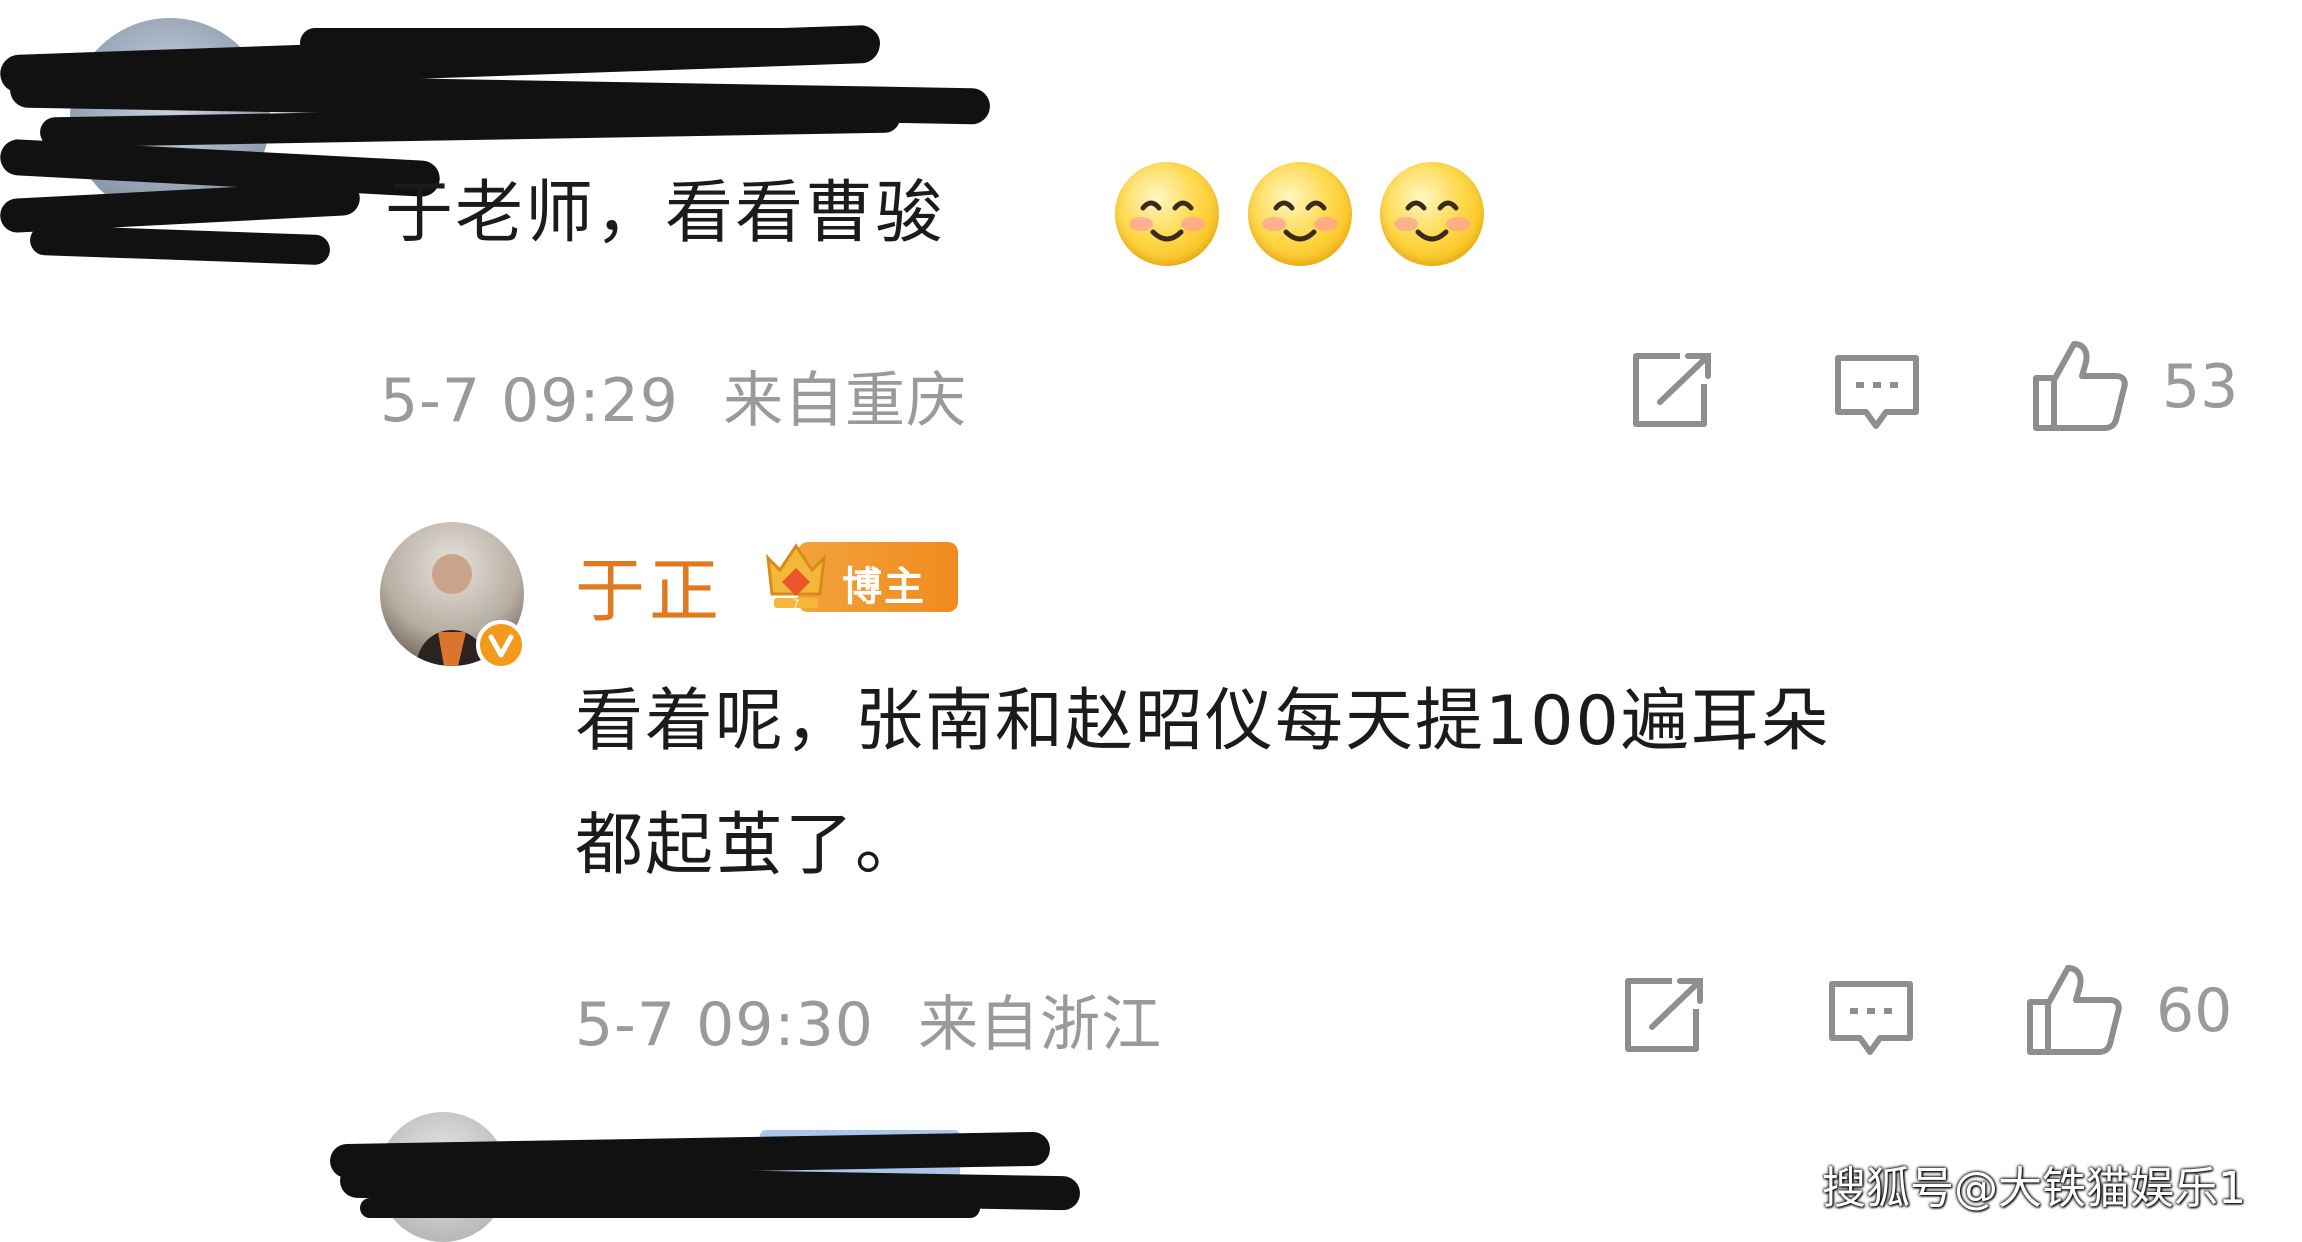  Describe the element at coordinates (845, 401) in the screenshot. I see `comment-location: 来自重庆` at that location.